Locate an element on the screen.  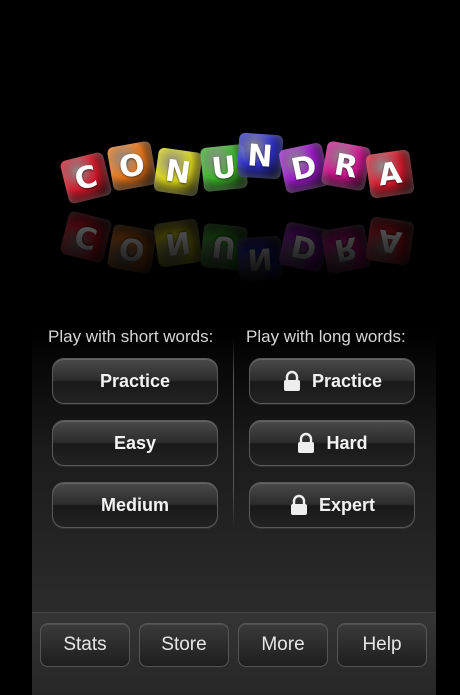
hard-label: Hard is located at coordinates (347, 442).